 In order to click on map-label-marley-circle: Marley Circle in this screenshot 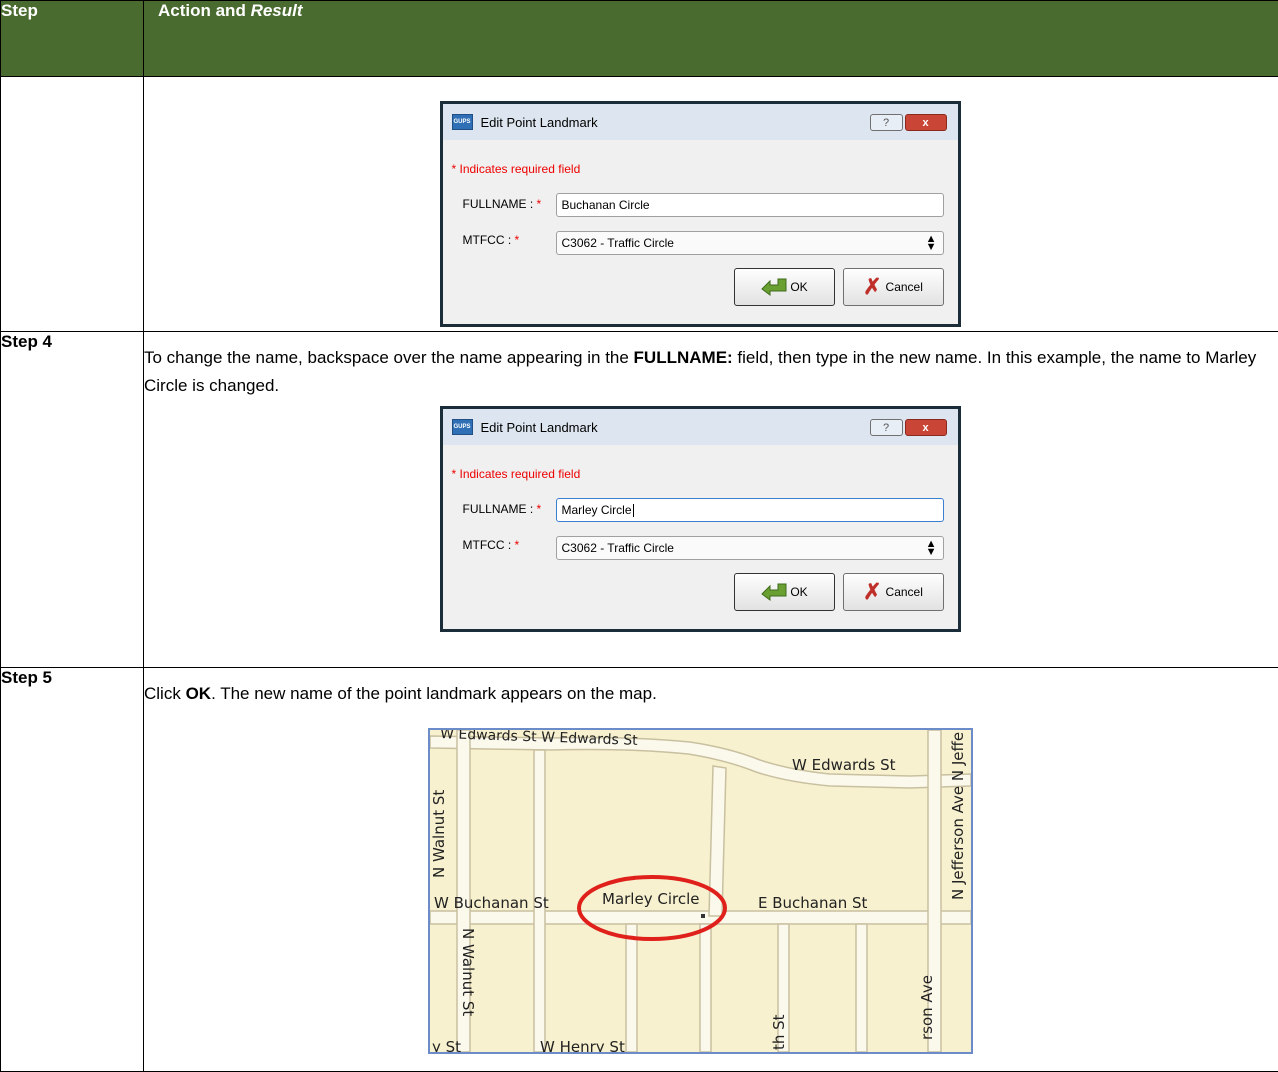, I will do `click(650, 899)`.